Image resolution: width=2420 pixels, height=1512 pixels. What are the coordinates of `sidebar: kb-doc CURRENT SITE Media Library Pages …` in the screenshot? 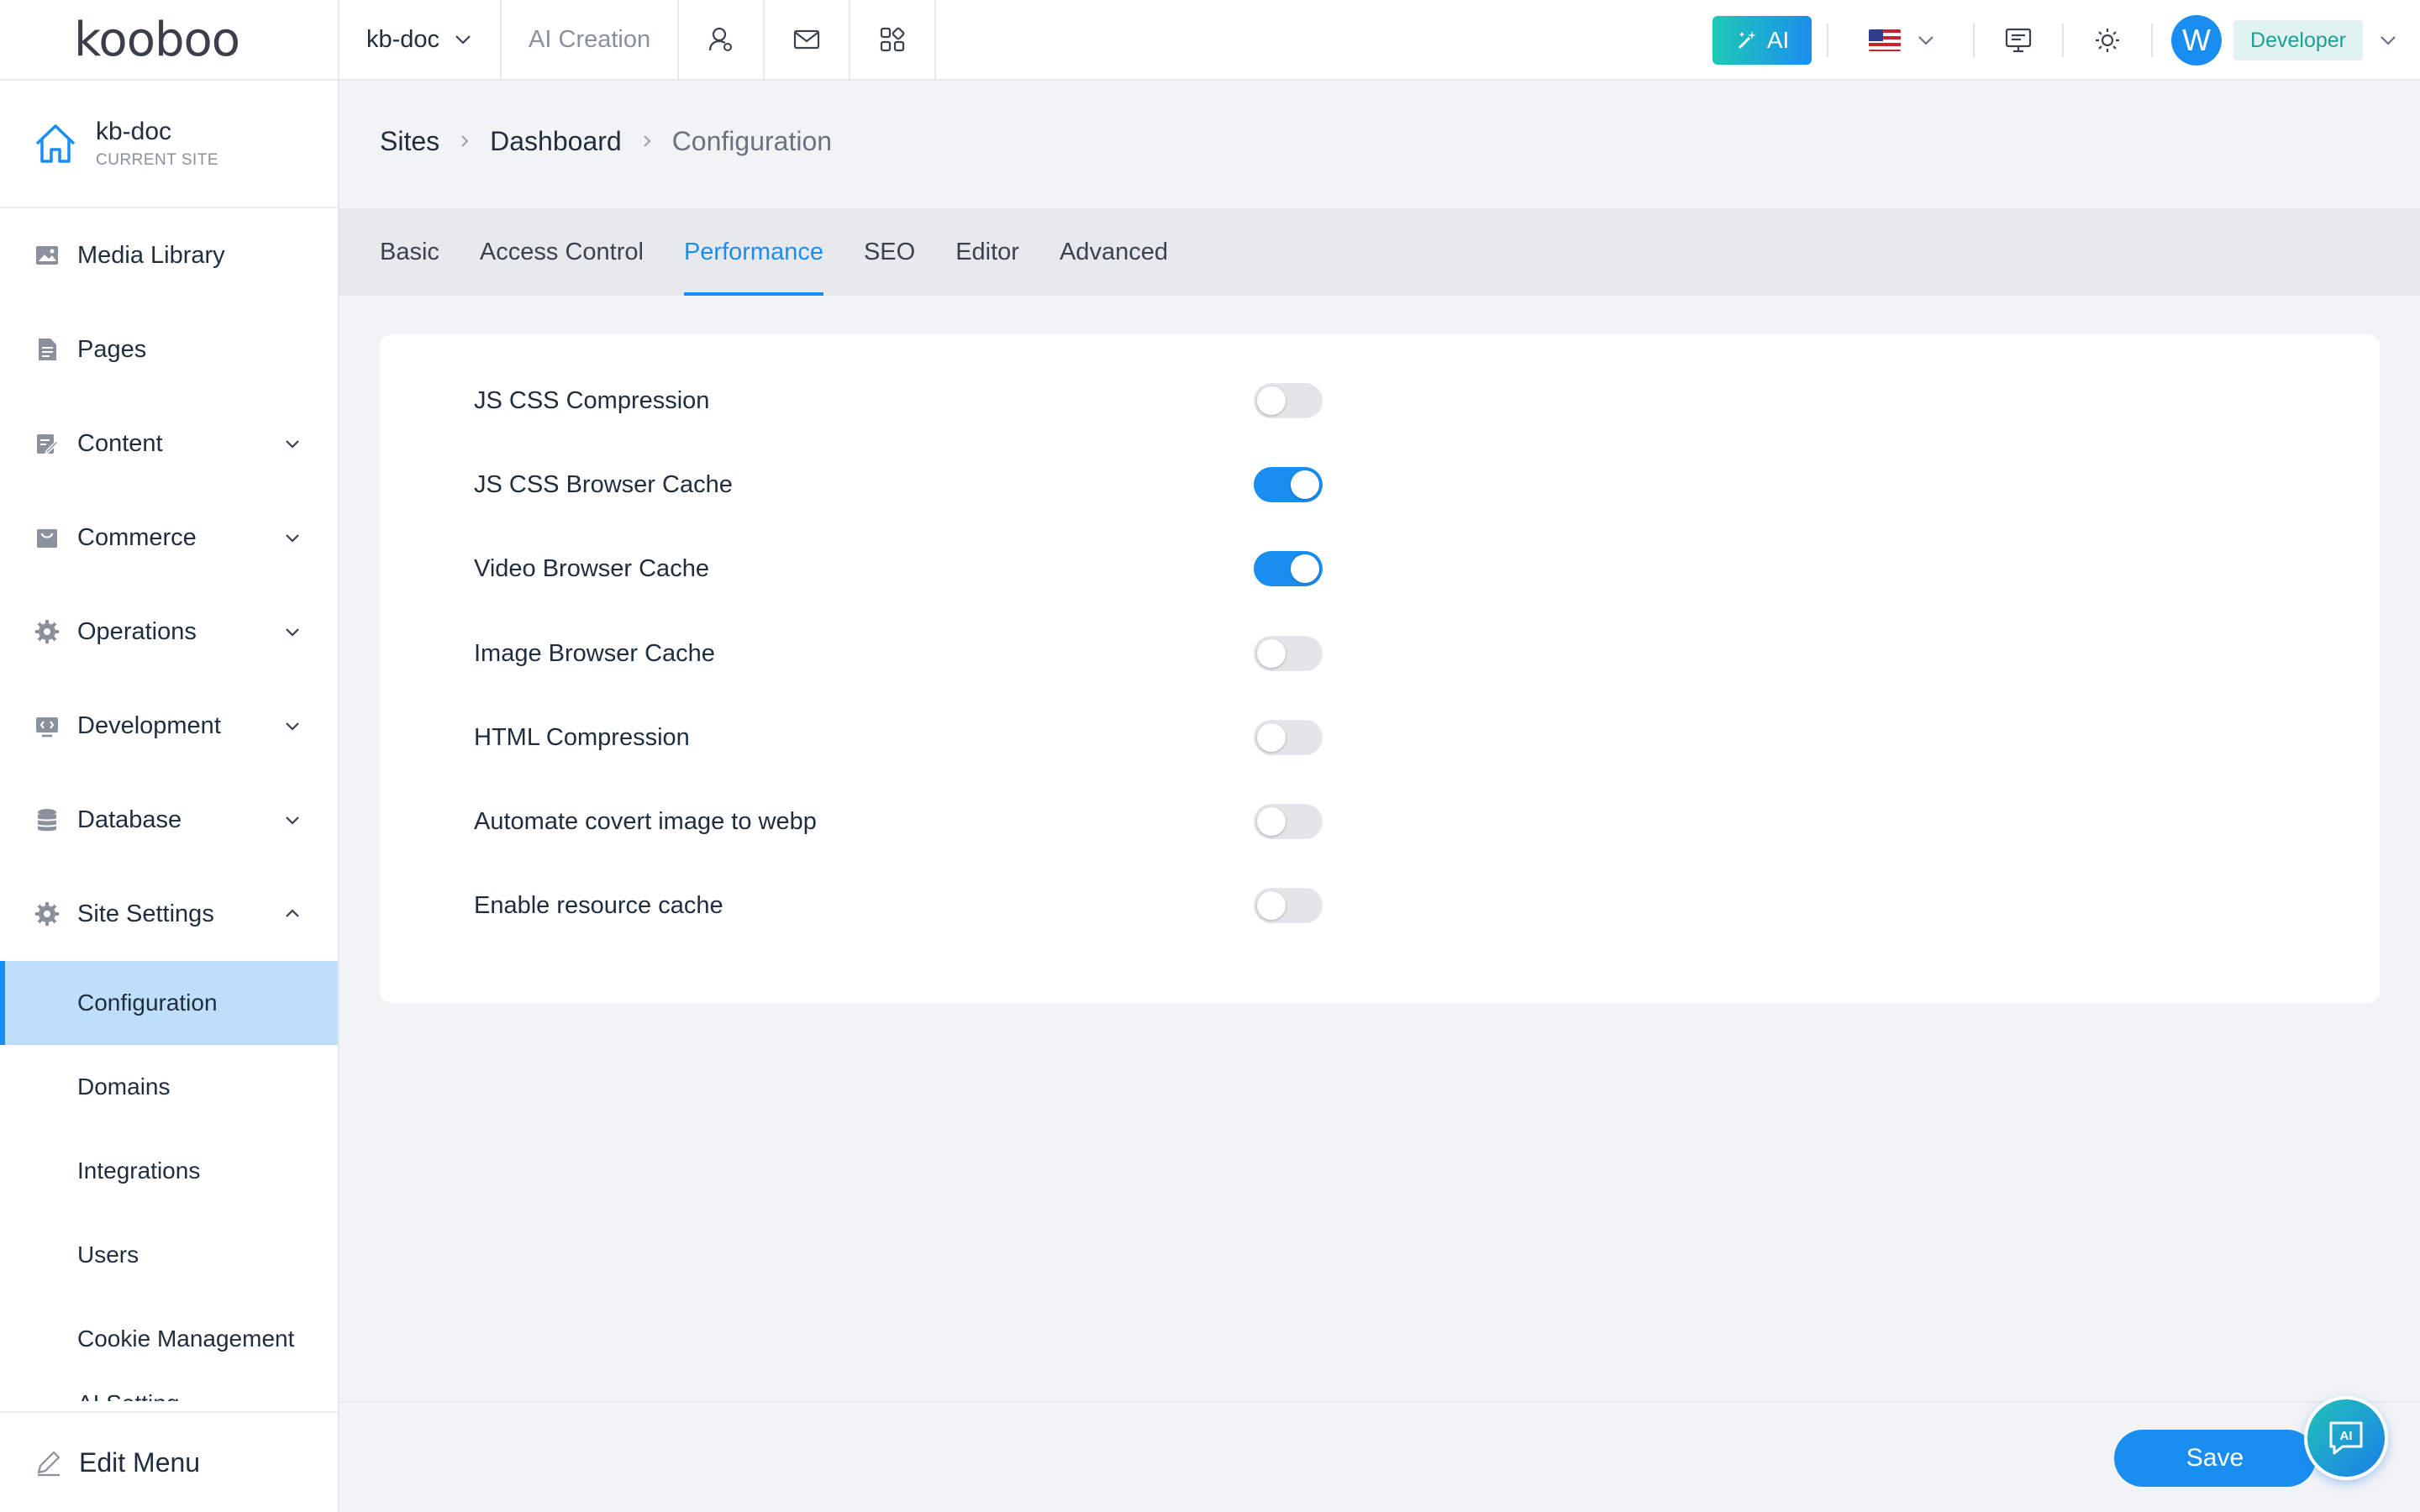 It's located at (169, 796).